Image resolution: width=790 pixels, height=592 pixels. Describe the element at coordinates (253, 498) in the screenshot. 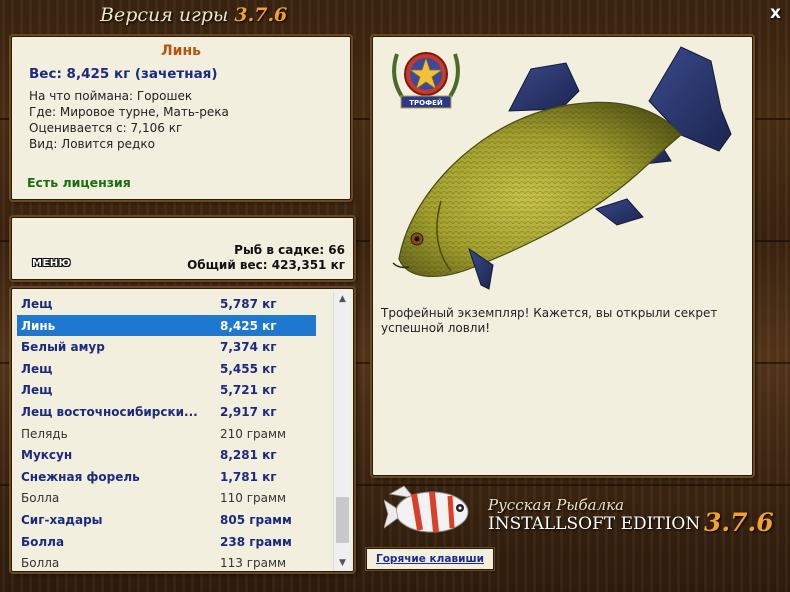

I see `fish-list-item-weight: 110 грамм` at that location.